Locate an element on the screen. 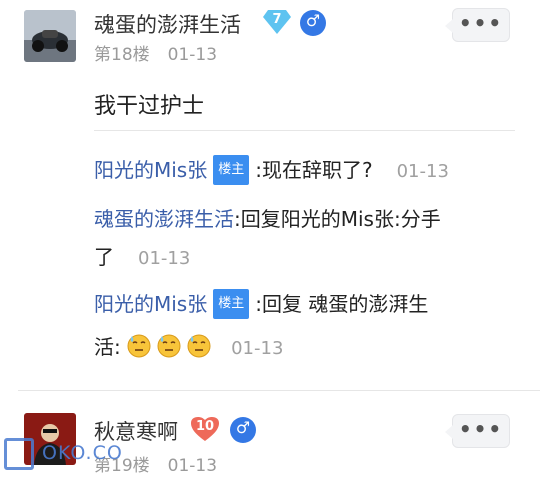 The width and height of the screenshot is (540, 479). floor-number: 第18楼 is located at coordinates (122, 55).